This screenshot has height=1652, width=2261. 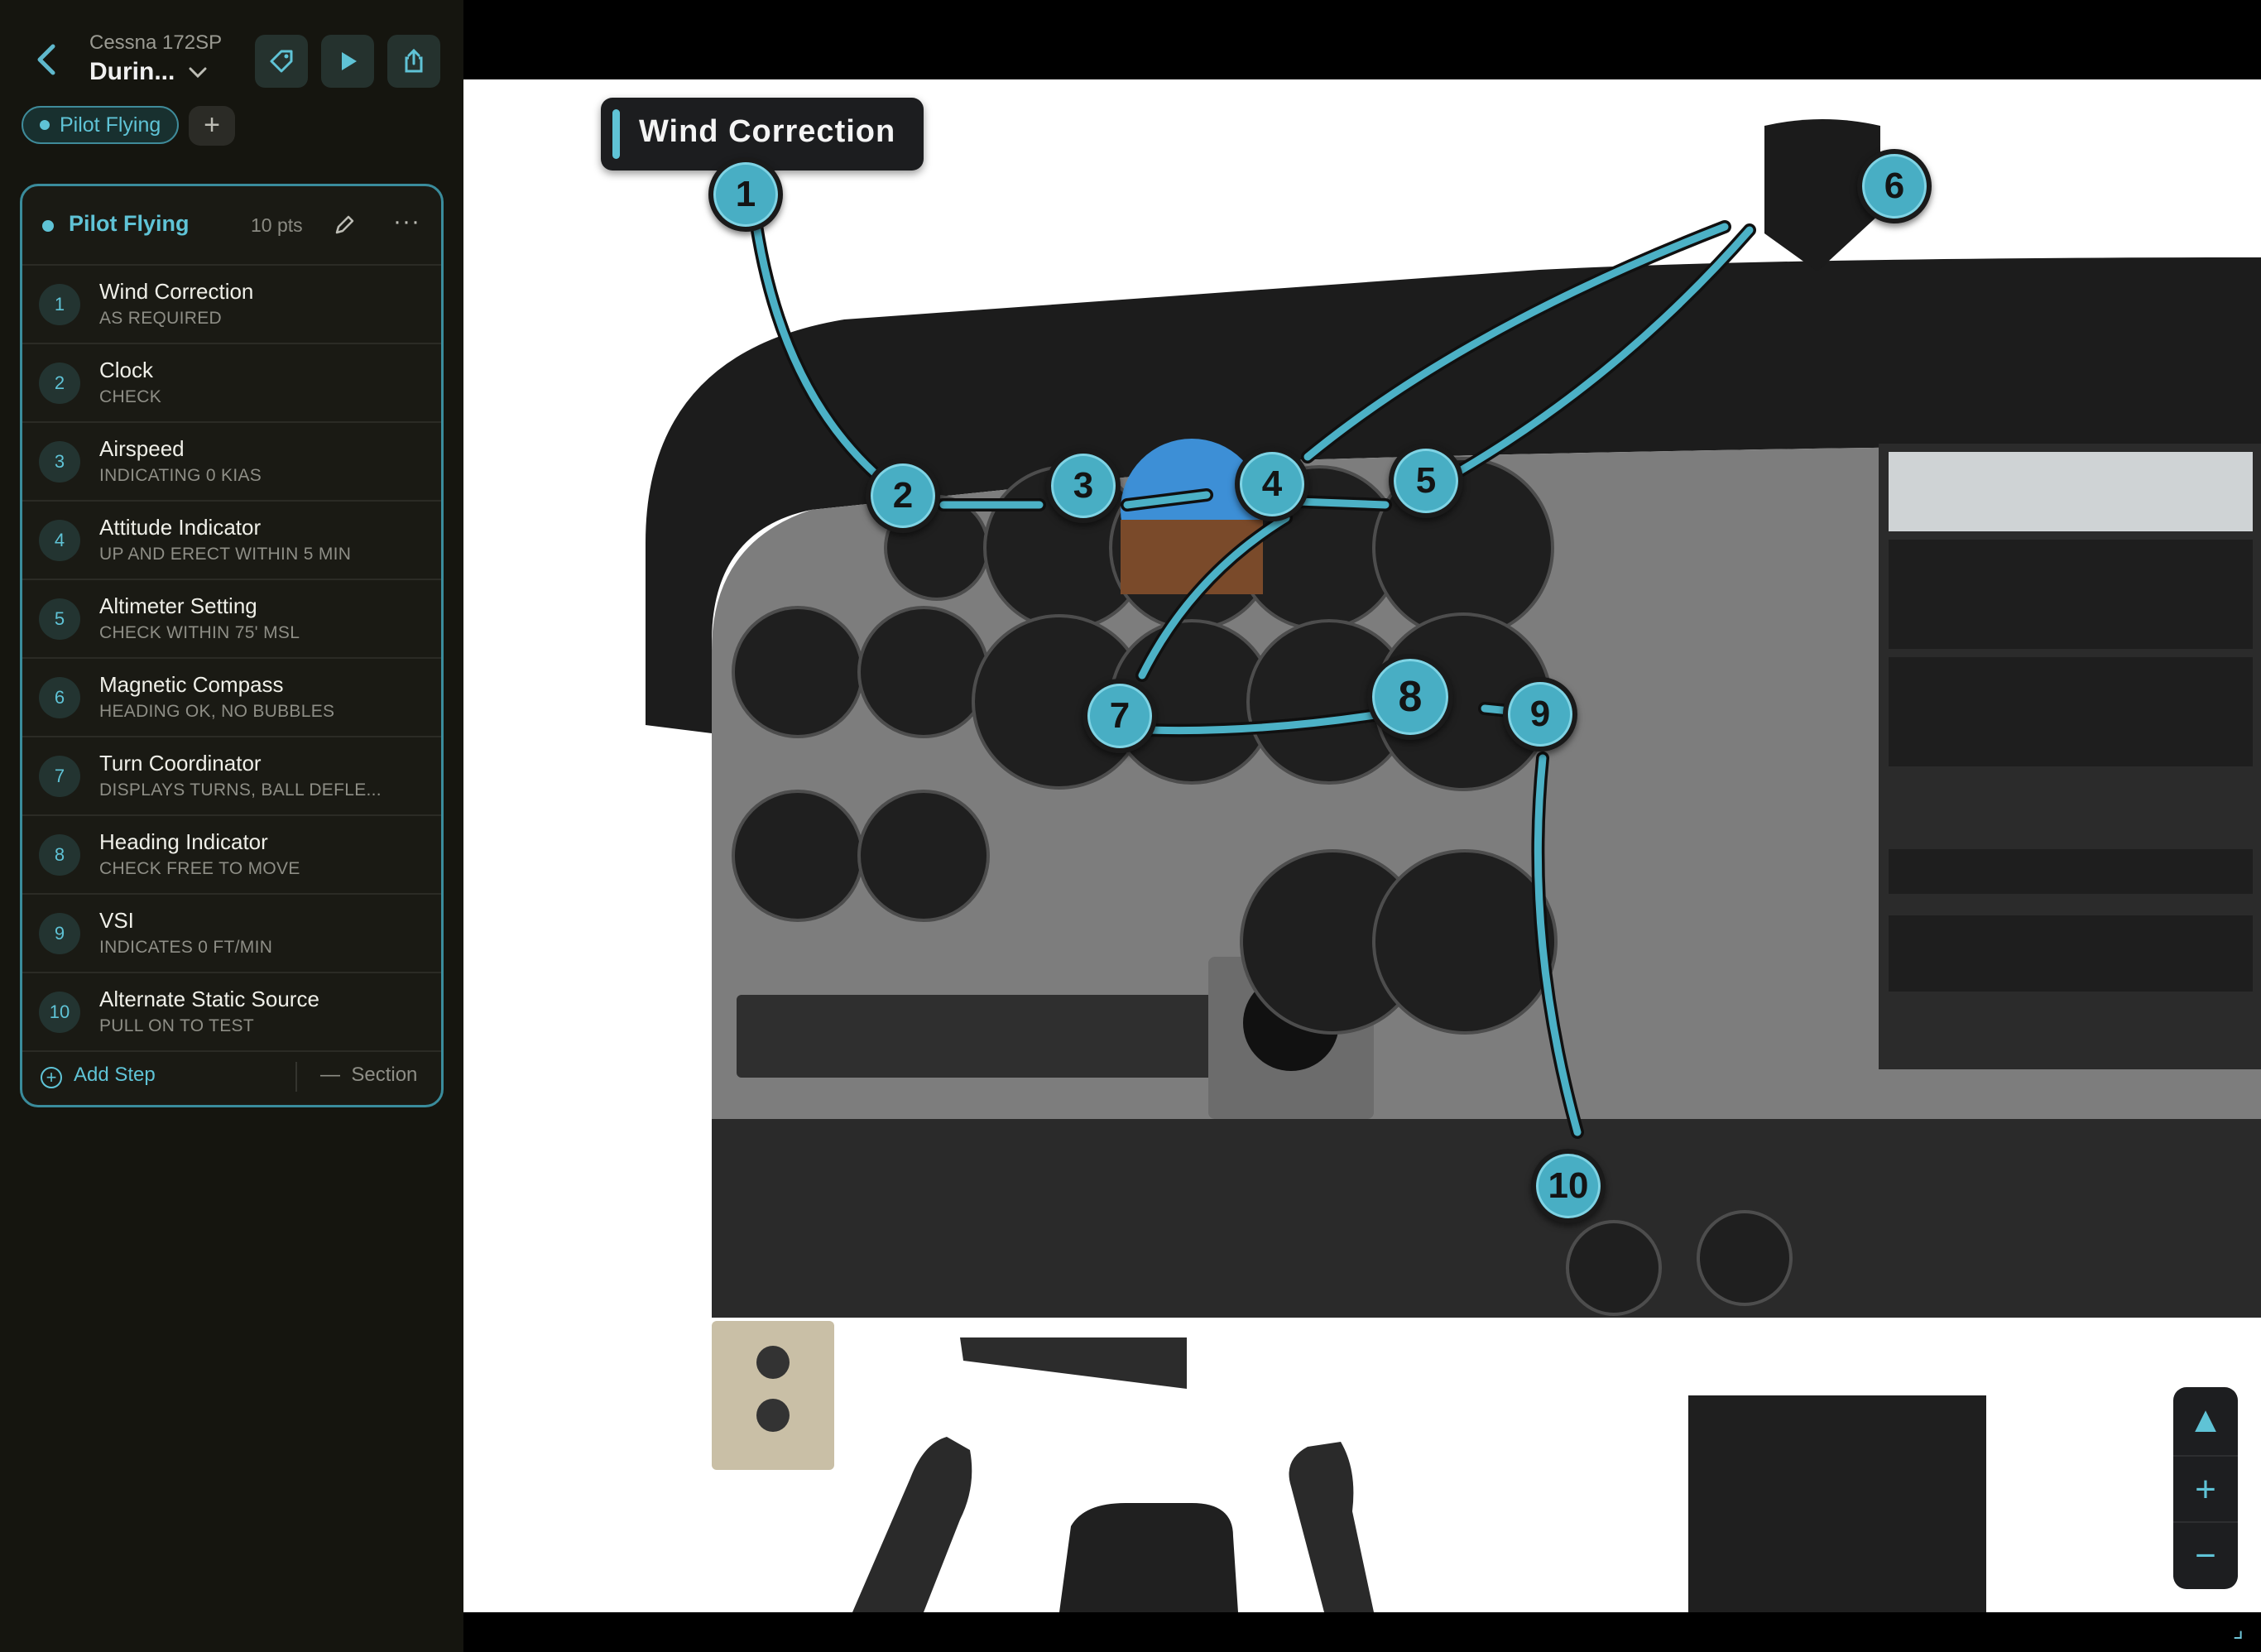 What do you see at coordinates (192, 684) in the screenshot?
I see `step-title: Magnetic Compass` at bounding box center [192, 684].